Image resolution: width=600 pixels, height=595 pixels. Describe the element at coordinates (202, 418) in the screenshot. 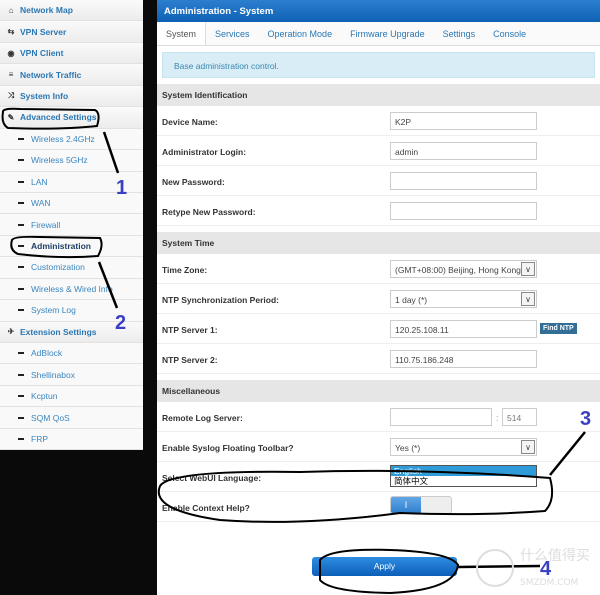

I see `label: Remote Log Server:` at that location.